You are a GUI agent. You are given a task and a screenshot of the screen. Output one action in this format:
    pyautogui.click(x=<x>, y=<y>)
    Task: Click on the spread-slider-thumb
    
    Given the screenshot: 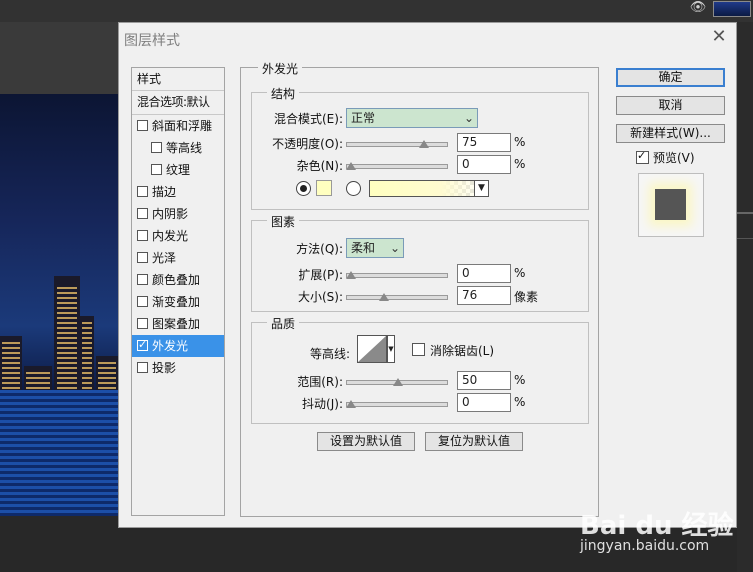 What is the action you would take?
    pyautogui.click(x=351, y=275)
    